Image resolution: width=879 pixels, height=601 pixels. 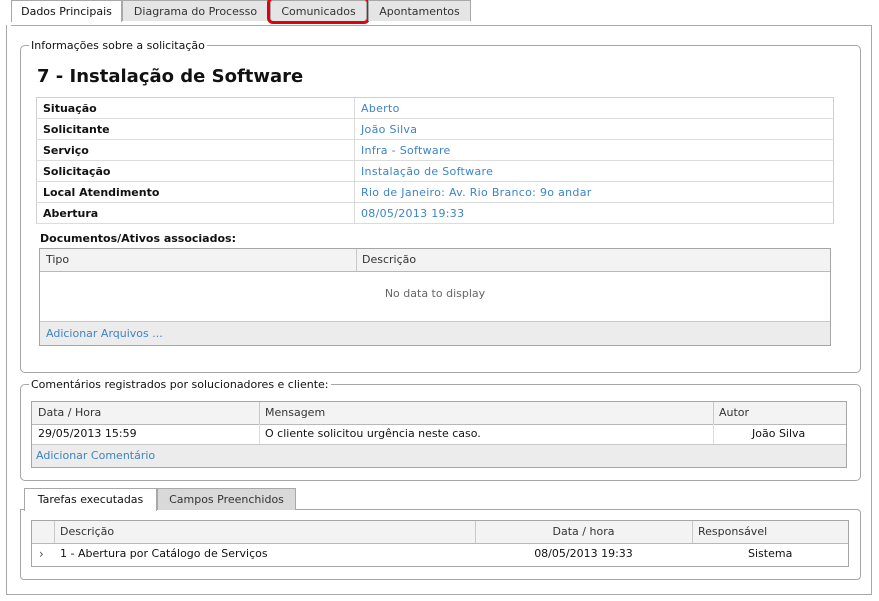 What do you see at coordinates (441, 25) in the screenshot?
I see `tab-strip-line` at bounding box center [441, 25].